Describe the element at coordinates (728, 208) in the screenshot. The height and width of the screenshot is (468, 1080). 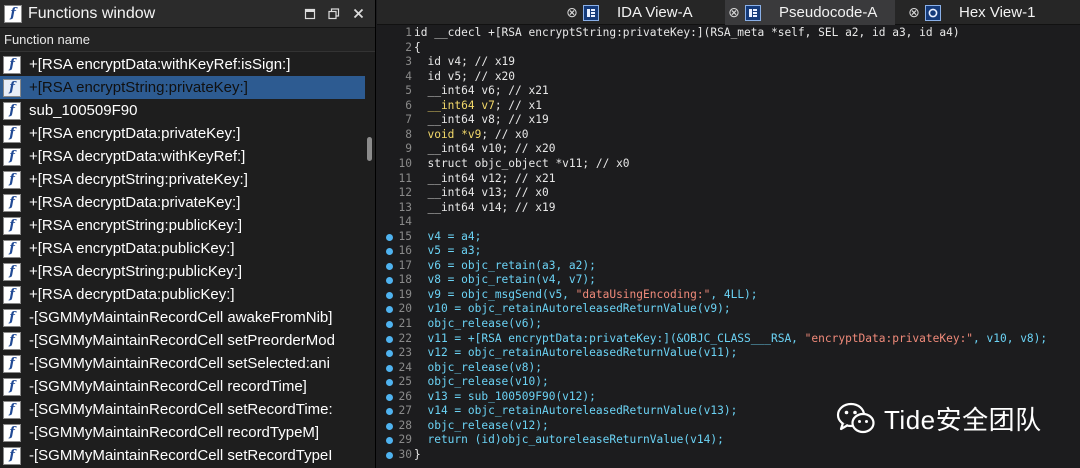
I see `code-line: 13 __int64 v14; // x19` at that location.